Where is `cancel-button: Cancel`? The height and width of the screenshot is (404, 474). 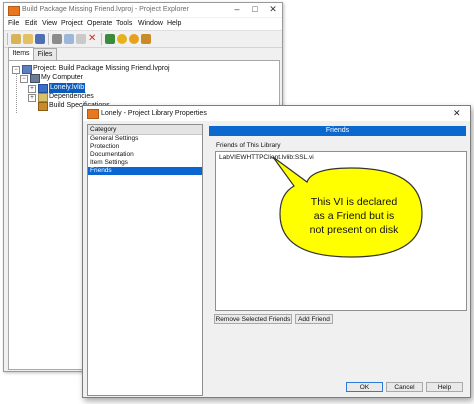
cancel-button: Cancel is located at coordinates (404, 387).